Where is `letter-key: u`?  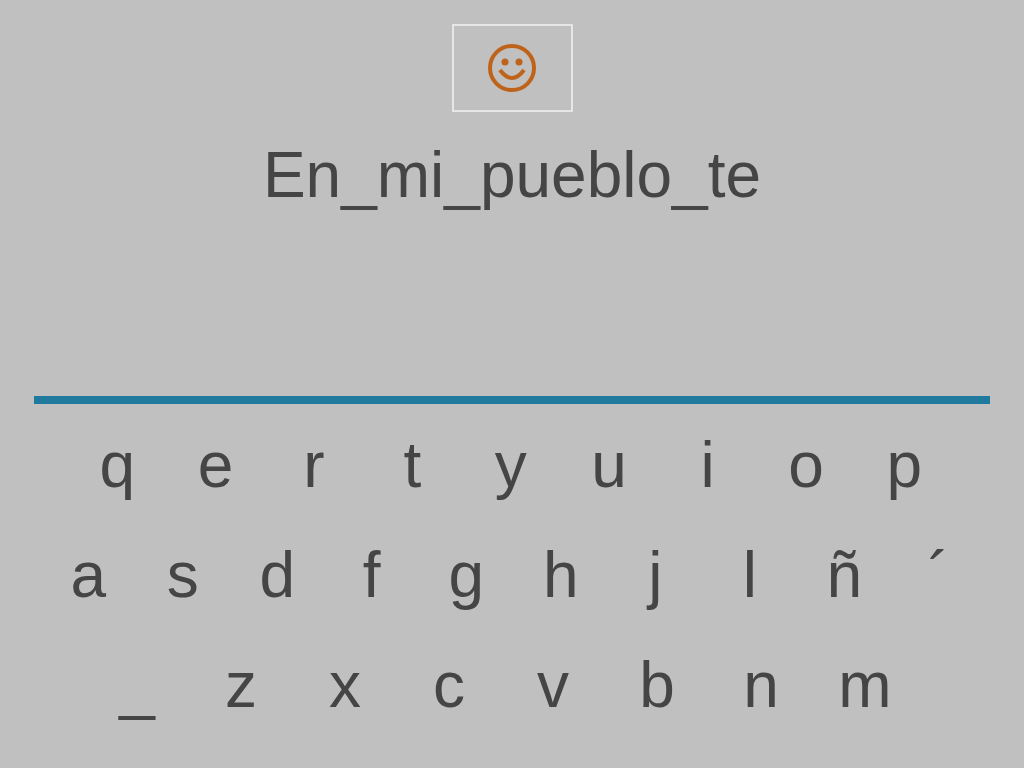 letter-key: u is located at coordinates (609, 465).